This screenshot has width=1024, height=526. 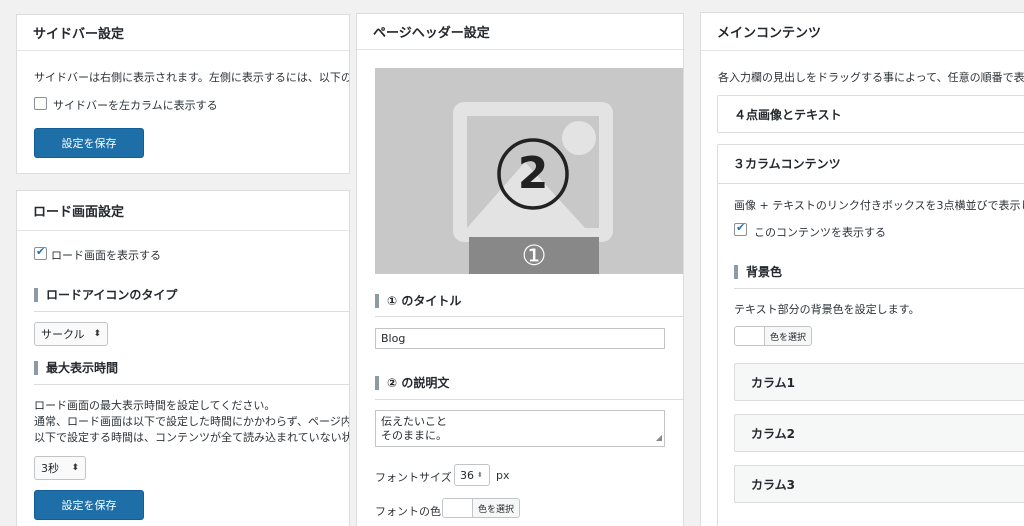 I want to click on stepper-icon: ⬍, so click(x=480, y=475).